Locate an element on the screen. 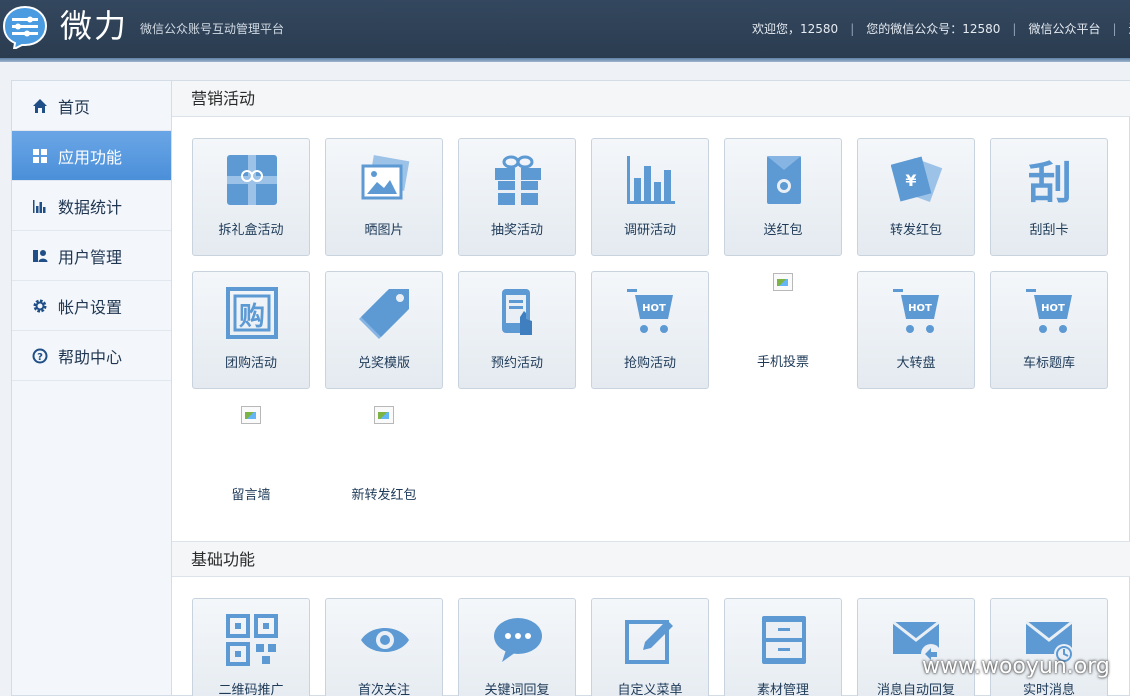 Image resolution: width=1130 pixels, height=696 pixels. chat-bubble-icon is located at coordinates (518, 640).